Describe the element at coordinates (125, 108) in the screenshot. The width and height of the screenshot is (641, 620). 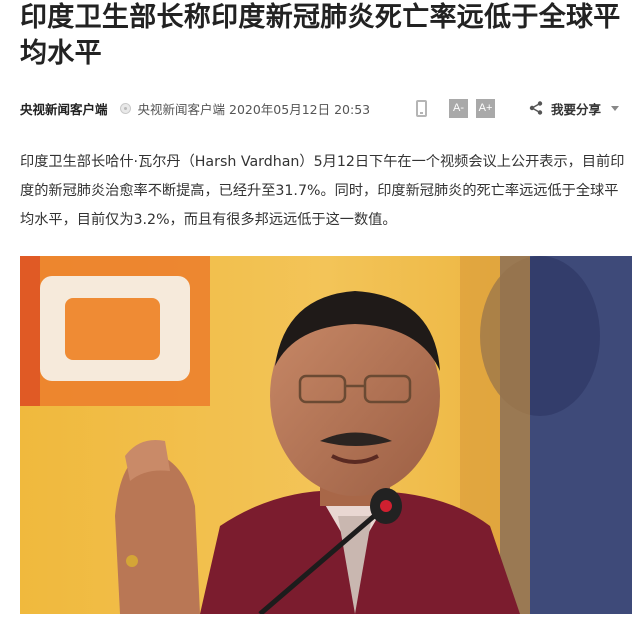
I see `info-dot-icon` at that location.